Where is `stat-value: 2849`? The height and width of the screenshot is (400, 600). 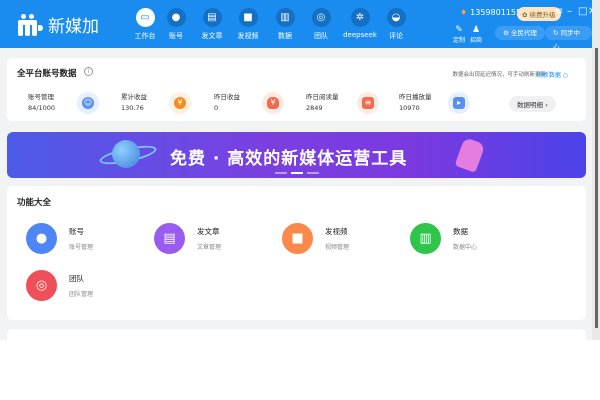
stat-value: 2849 is located at coordinates (314, 108).